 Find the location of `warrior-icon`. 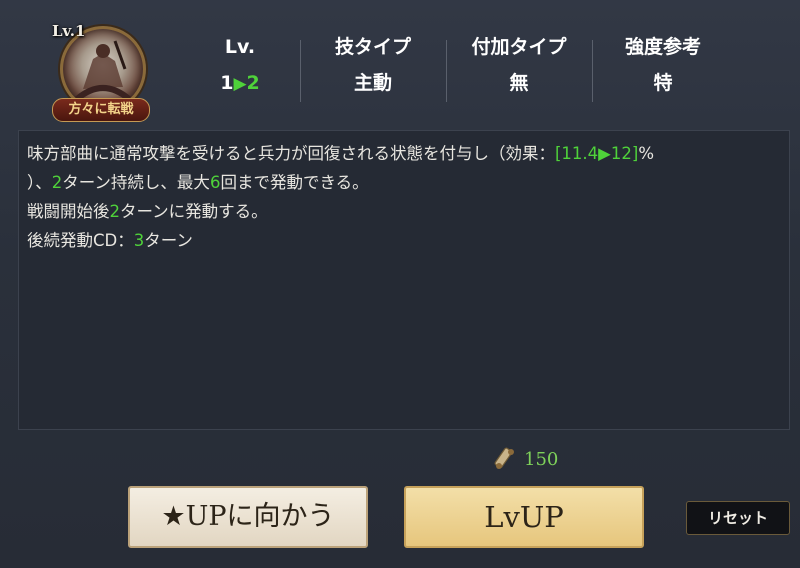

warrior-icon is located at coordinates (103, 71).